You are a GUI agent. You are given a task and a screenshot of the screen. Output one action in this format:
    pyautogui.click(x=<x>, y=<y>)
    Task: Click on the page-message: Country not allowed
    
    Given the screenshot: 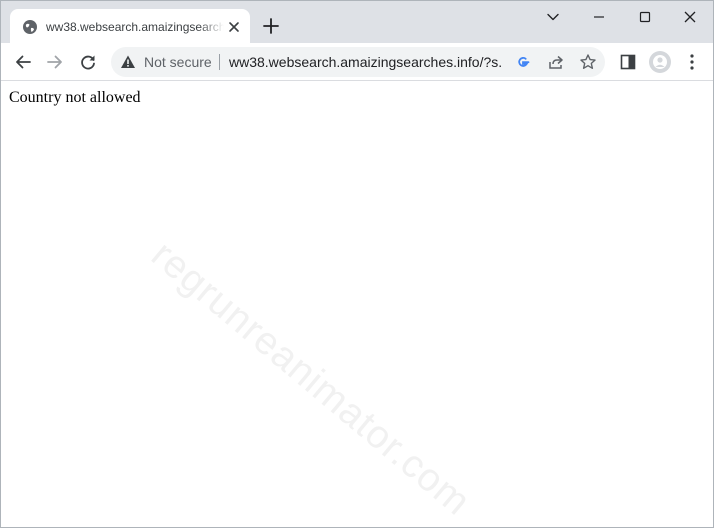 What is the action you would take?
    pyautogui.click(x=75, y=97)
    